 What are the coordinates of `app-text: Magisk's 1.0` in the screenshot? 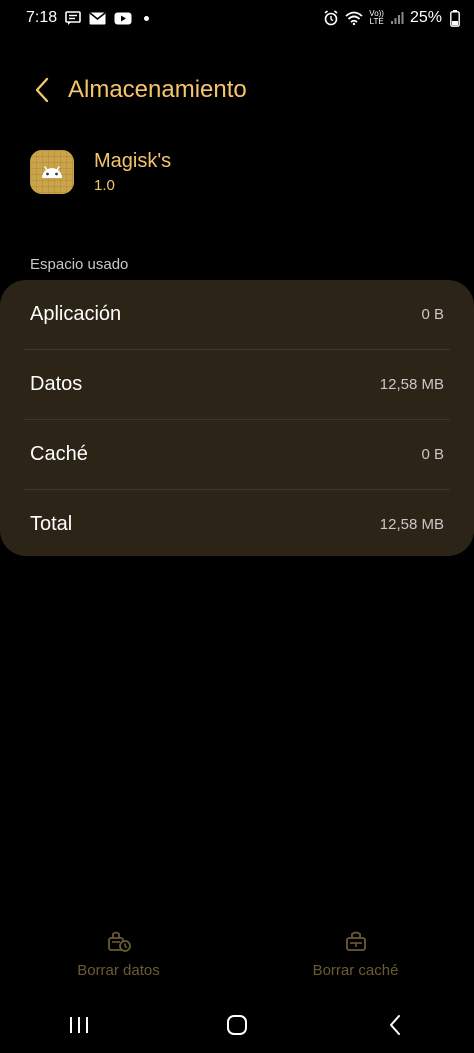 It's located at (132, 172).